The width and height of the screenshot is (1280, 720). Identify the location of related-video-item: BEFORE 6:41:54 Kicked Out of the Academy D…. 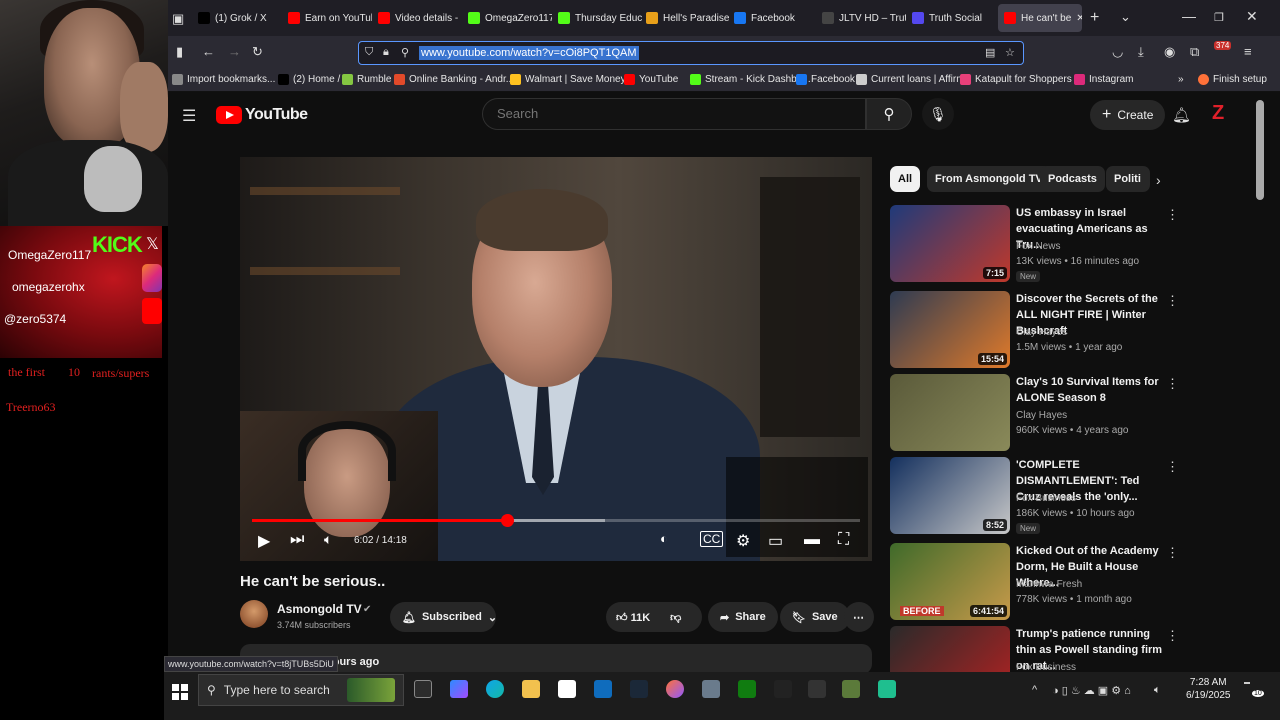
(1035, 583).